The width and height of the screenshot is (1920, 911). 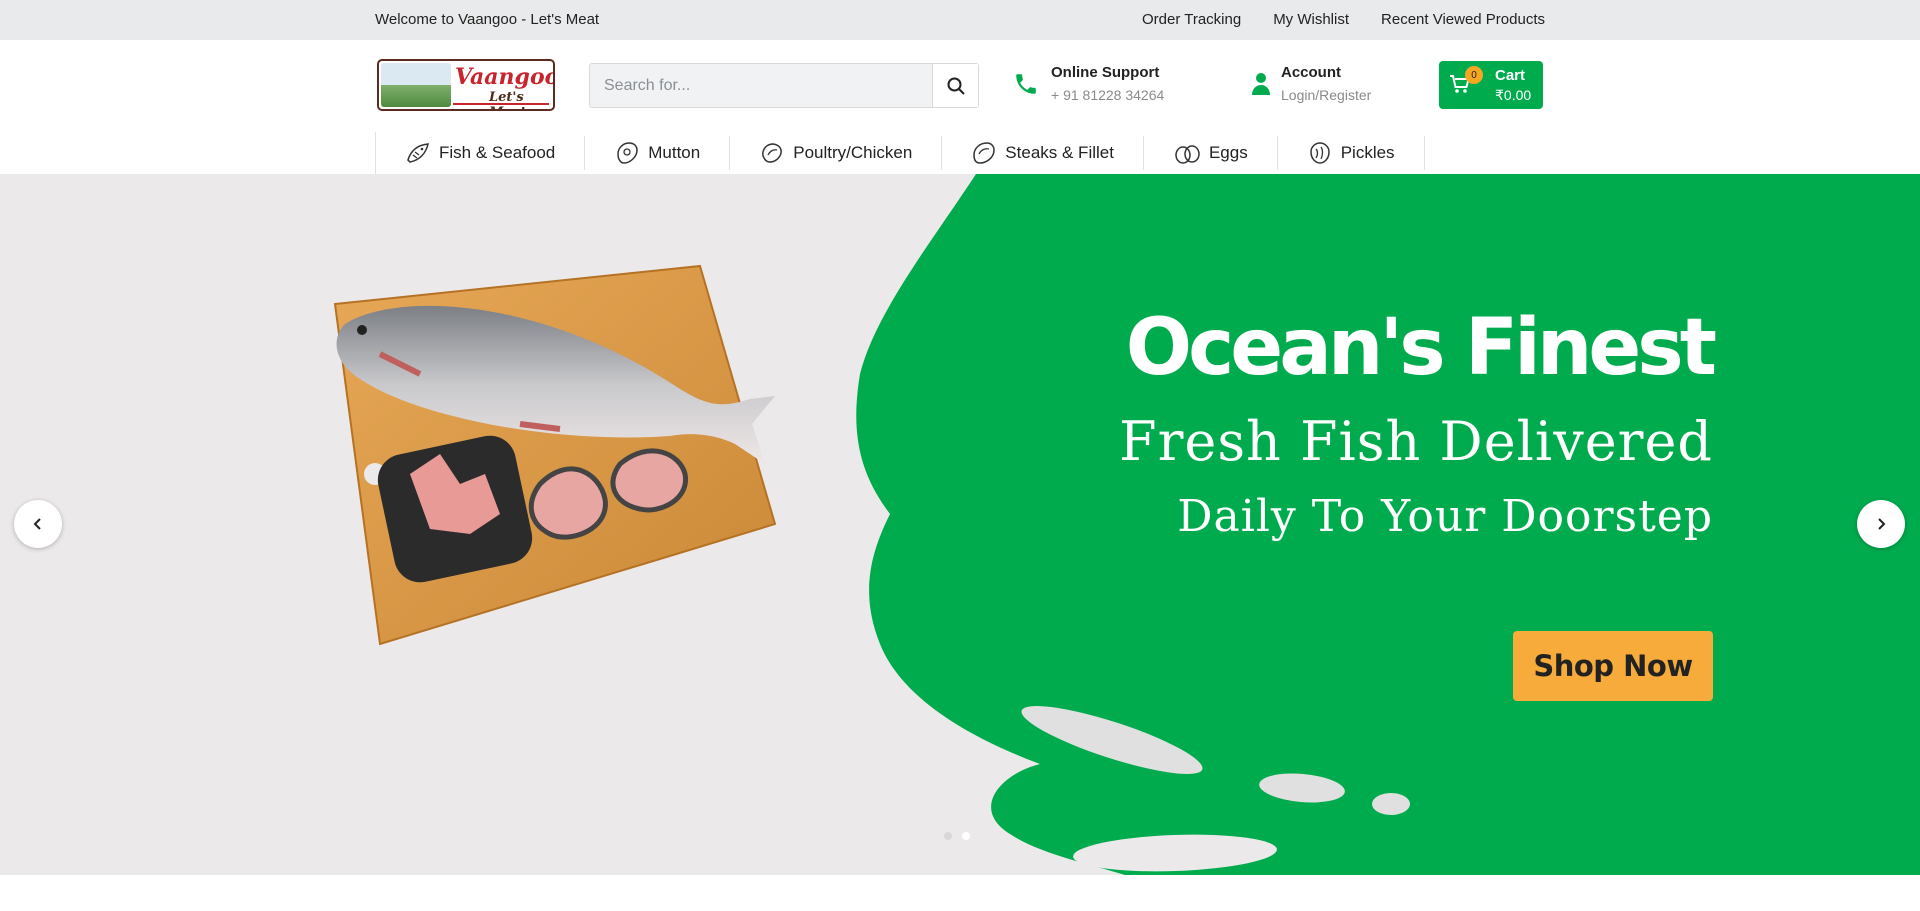 What do you see at coordinates (761, 85) in the screenshot?
I see `search-input` at bounding box center [761, 85].